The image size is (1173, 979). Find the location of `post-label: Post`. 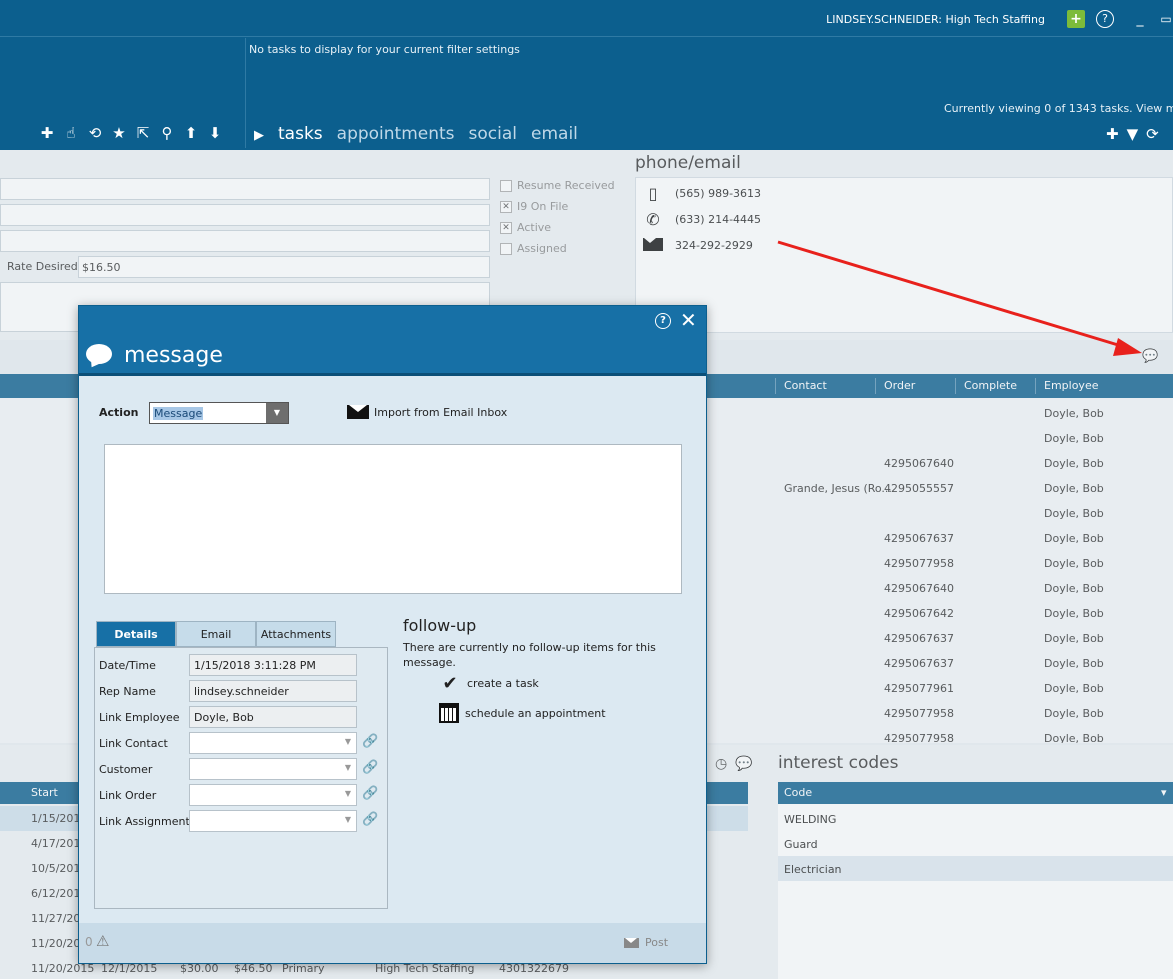

post-label: Post is located at coordinates (657, 942).